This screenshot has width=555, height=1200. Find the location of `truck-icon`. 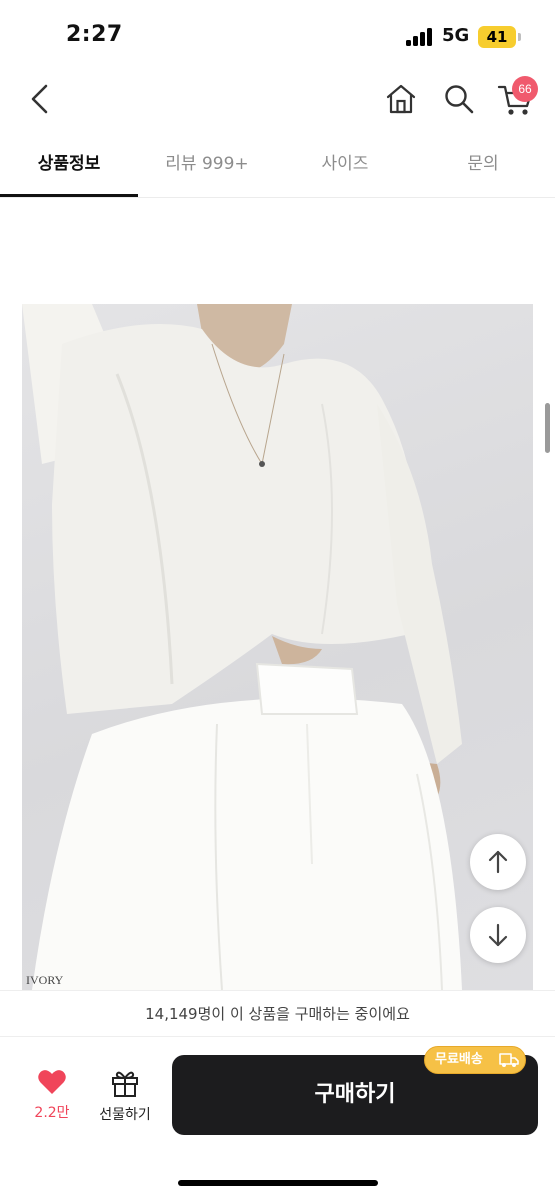

truck-icon is located at coordinates (509, 1060).